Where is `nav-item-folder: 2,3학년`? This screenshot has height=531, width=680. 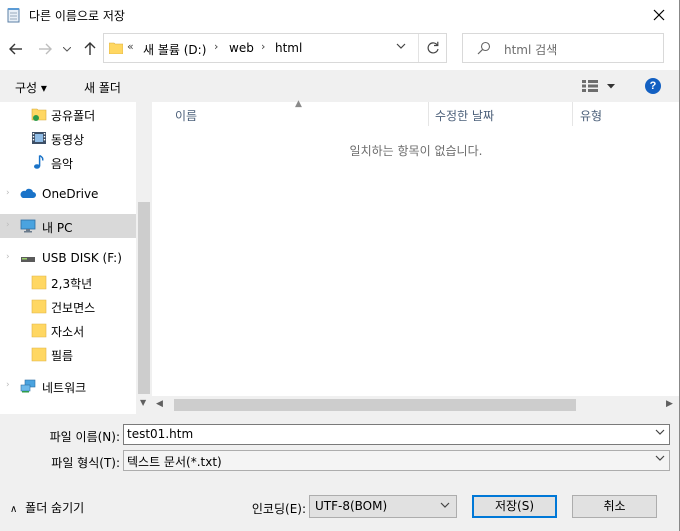 nav-item-folder: 2,3학년 is located at coordinates (68, 282).